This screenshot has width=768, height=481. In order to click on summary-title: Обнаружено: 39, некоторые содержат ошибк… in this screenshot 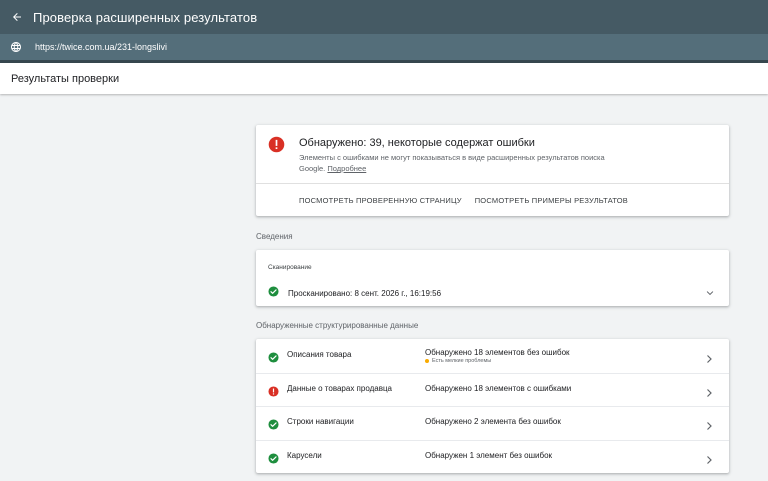, I will do `click(417, 143)`.